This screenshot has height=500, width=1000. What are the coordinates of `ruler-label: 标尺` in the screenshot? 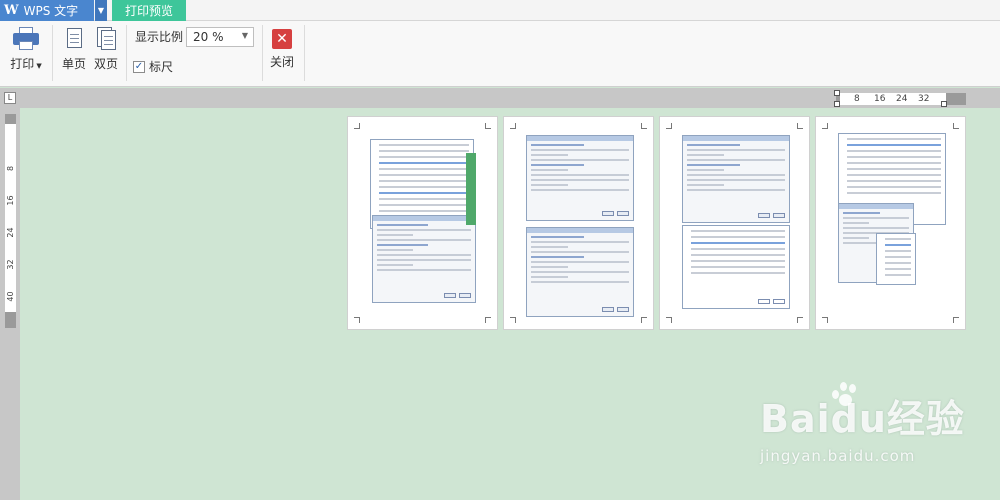 It's located at (161, 67).